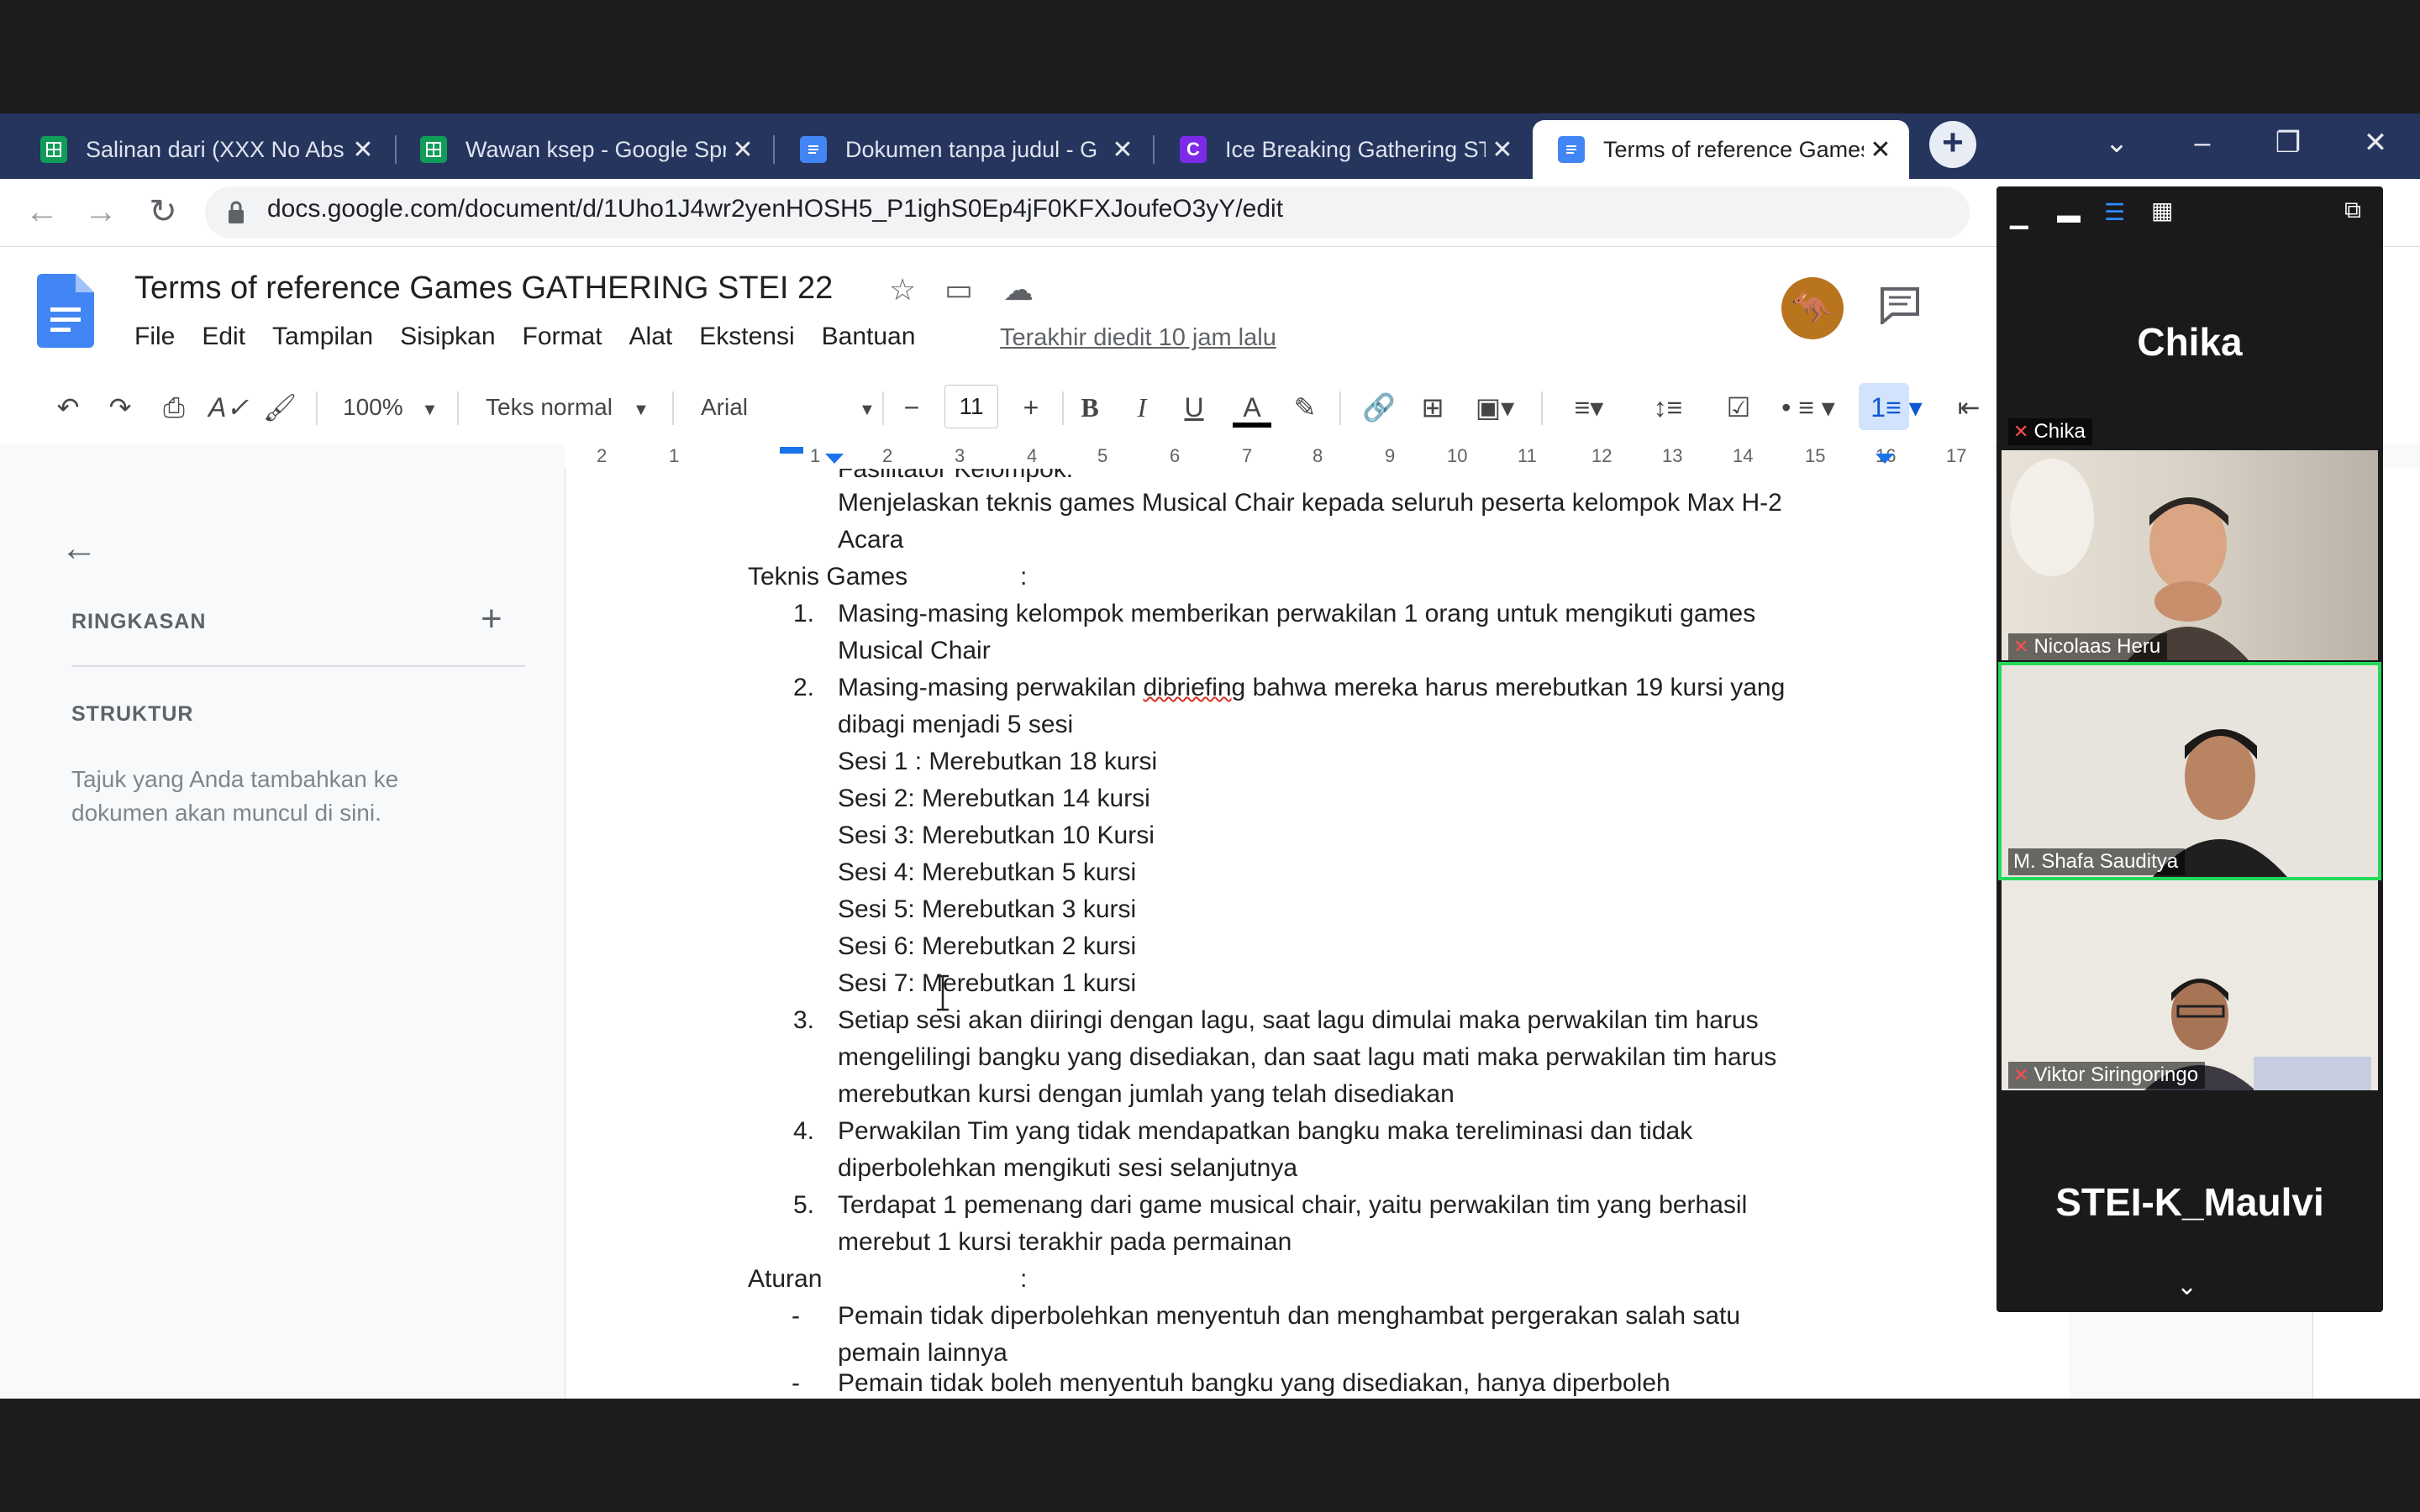 The image size is (2420, 1512). Describe the element at coordinates (2116, 1074) in the screenshot. I see `participant-name: Viktor Siringoringo` at that location.